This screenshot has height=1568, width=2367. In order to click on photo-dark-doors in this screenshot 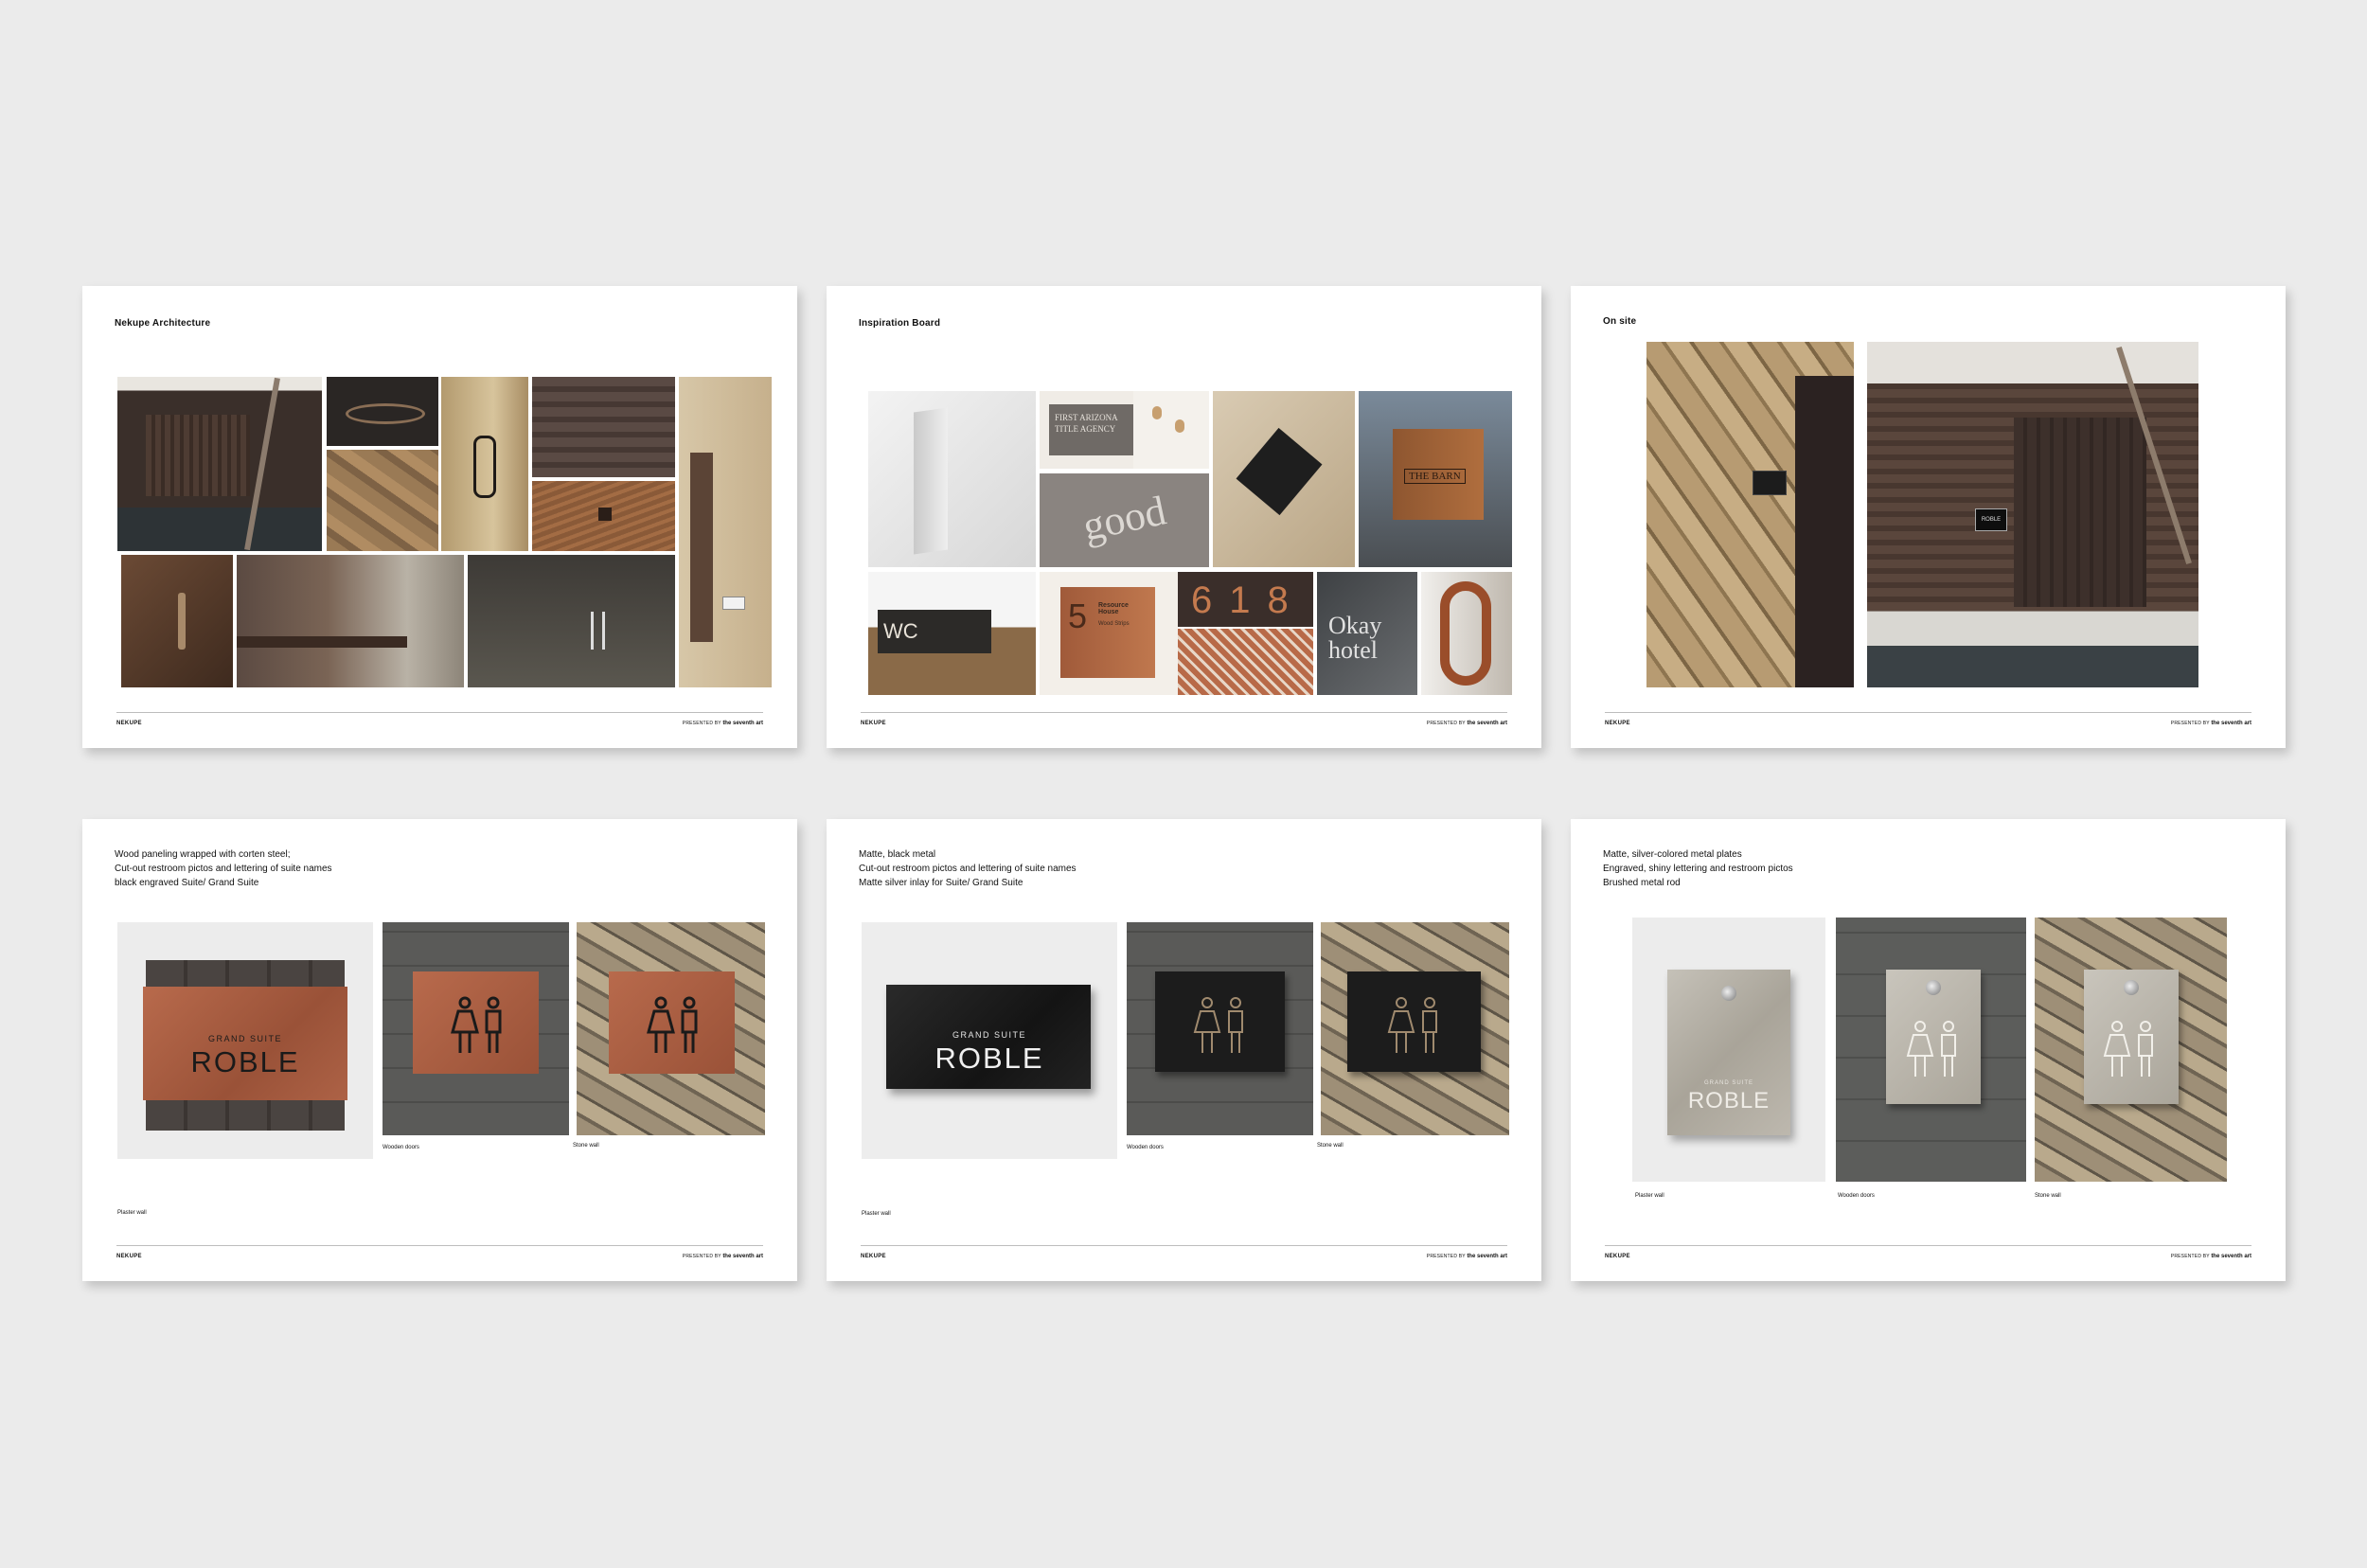, I will do `click(571, 621)`.